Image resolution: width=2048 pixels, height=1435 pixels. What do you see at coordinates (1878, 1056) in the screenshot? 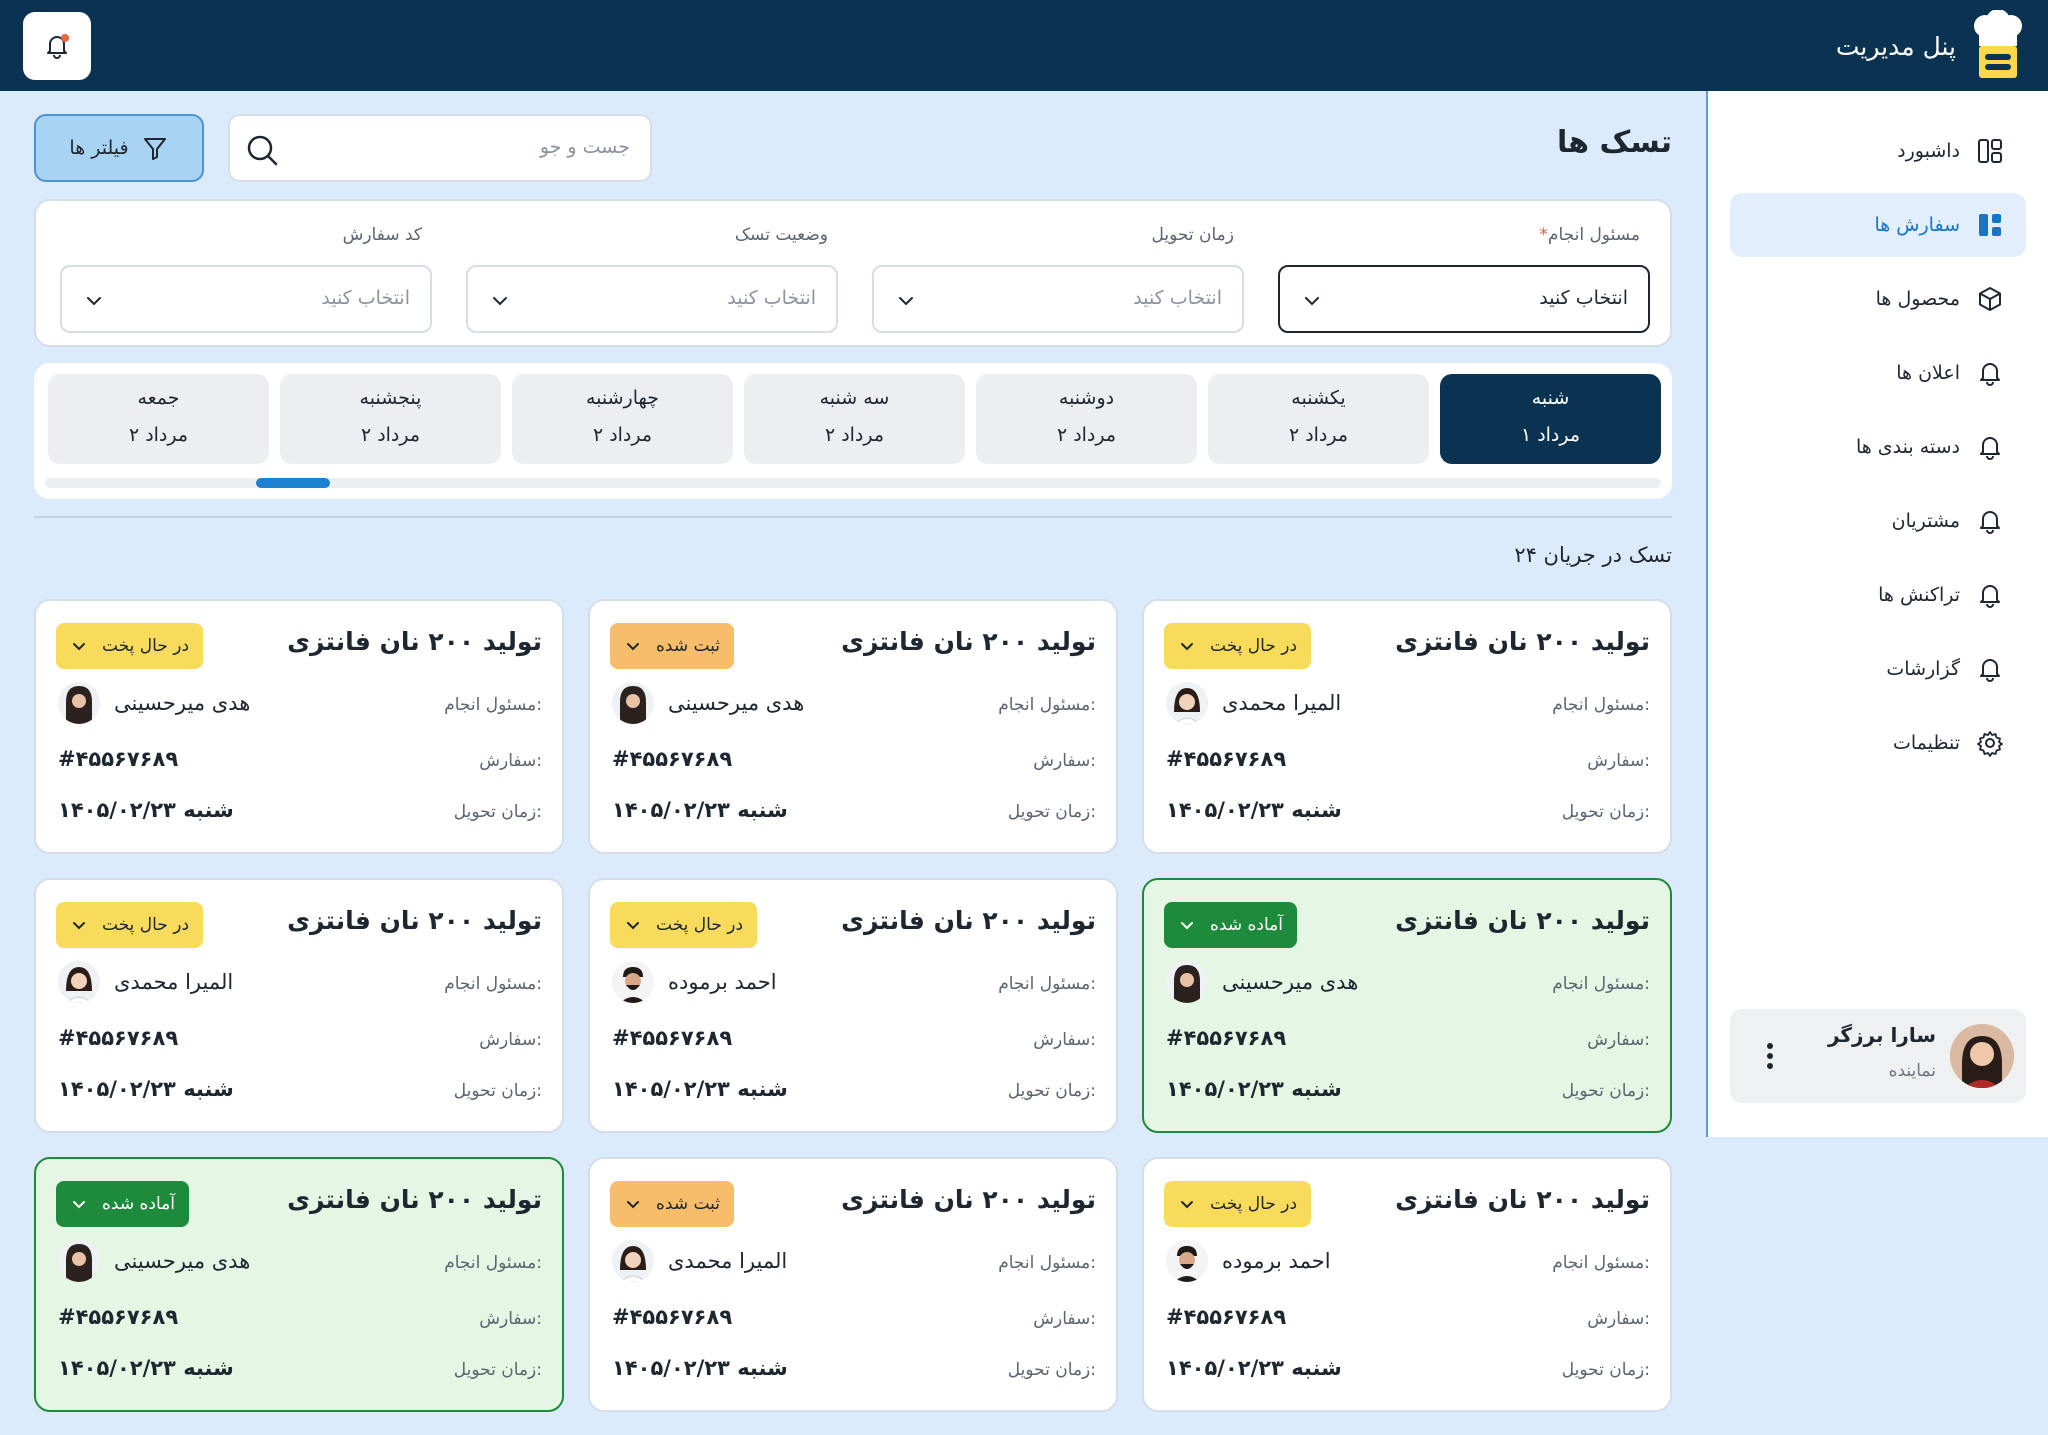
I see `user-profile-card: سارا برزگر نماینده` at bounding box center [1878, 1056].